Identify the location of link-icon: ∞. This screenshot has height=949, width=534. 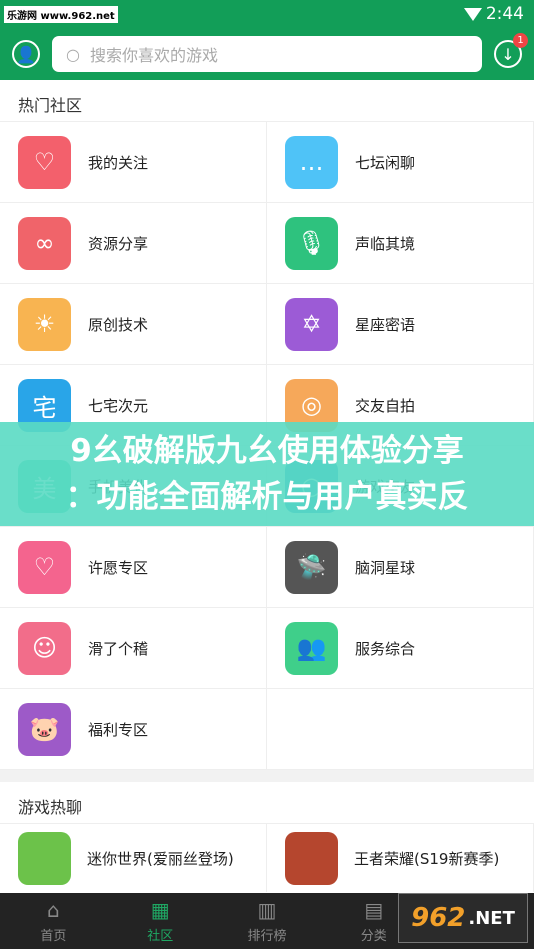
(44, 243).